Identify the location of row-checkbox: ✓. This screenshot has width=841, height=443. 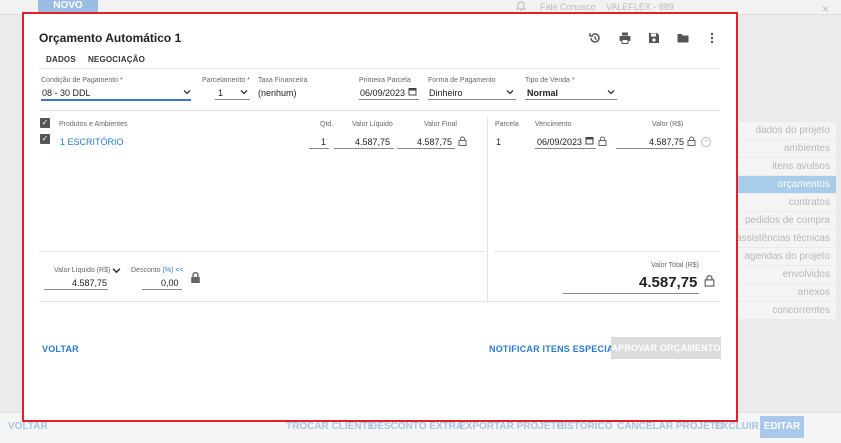
(45, 139).